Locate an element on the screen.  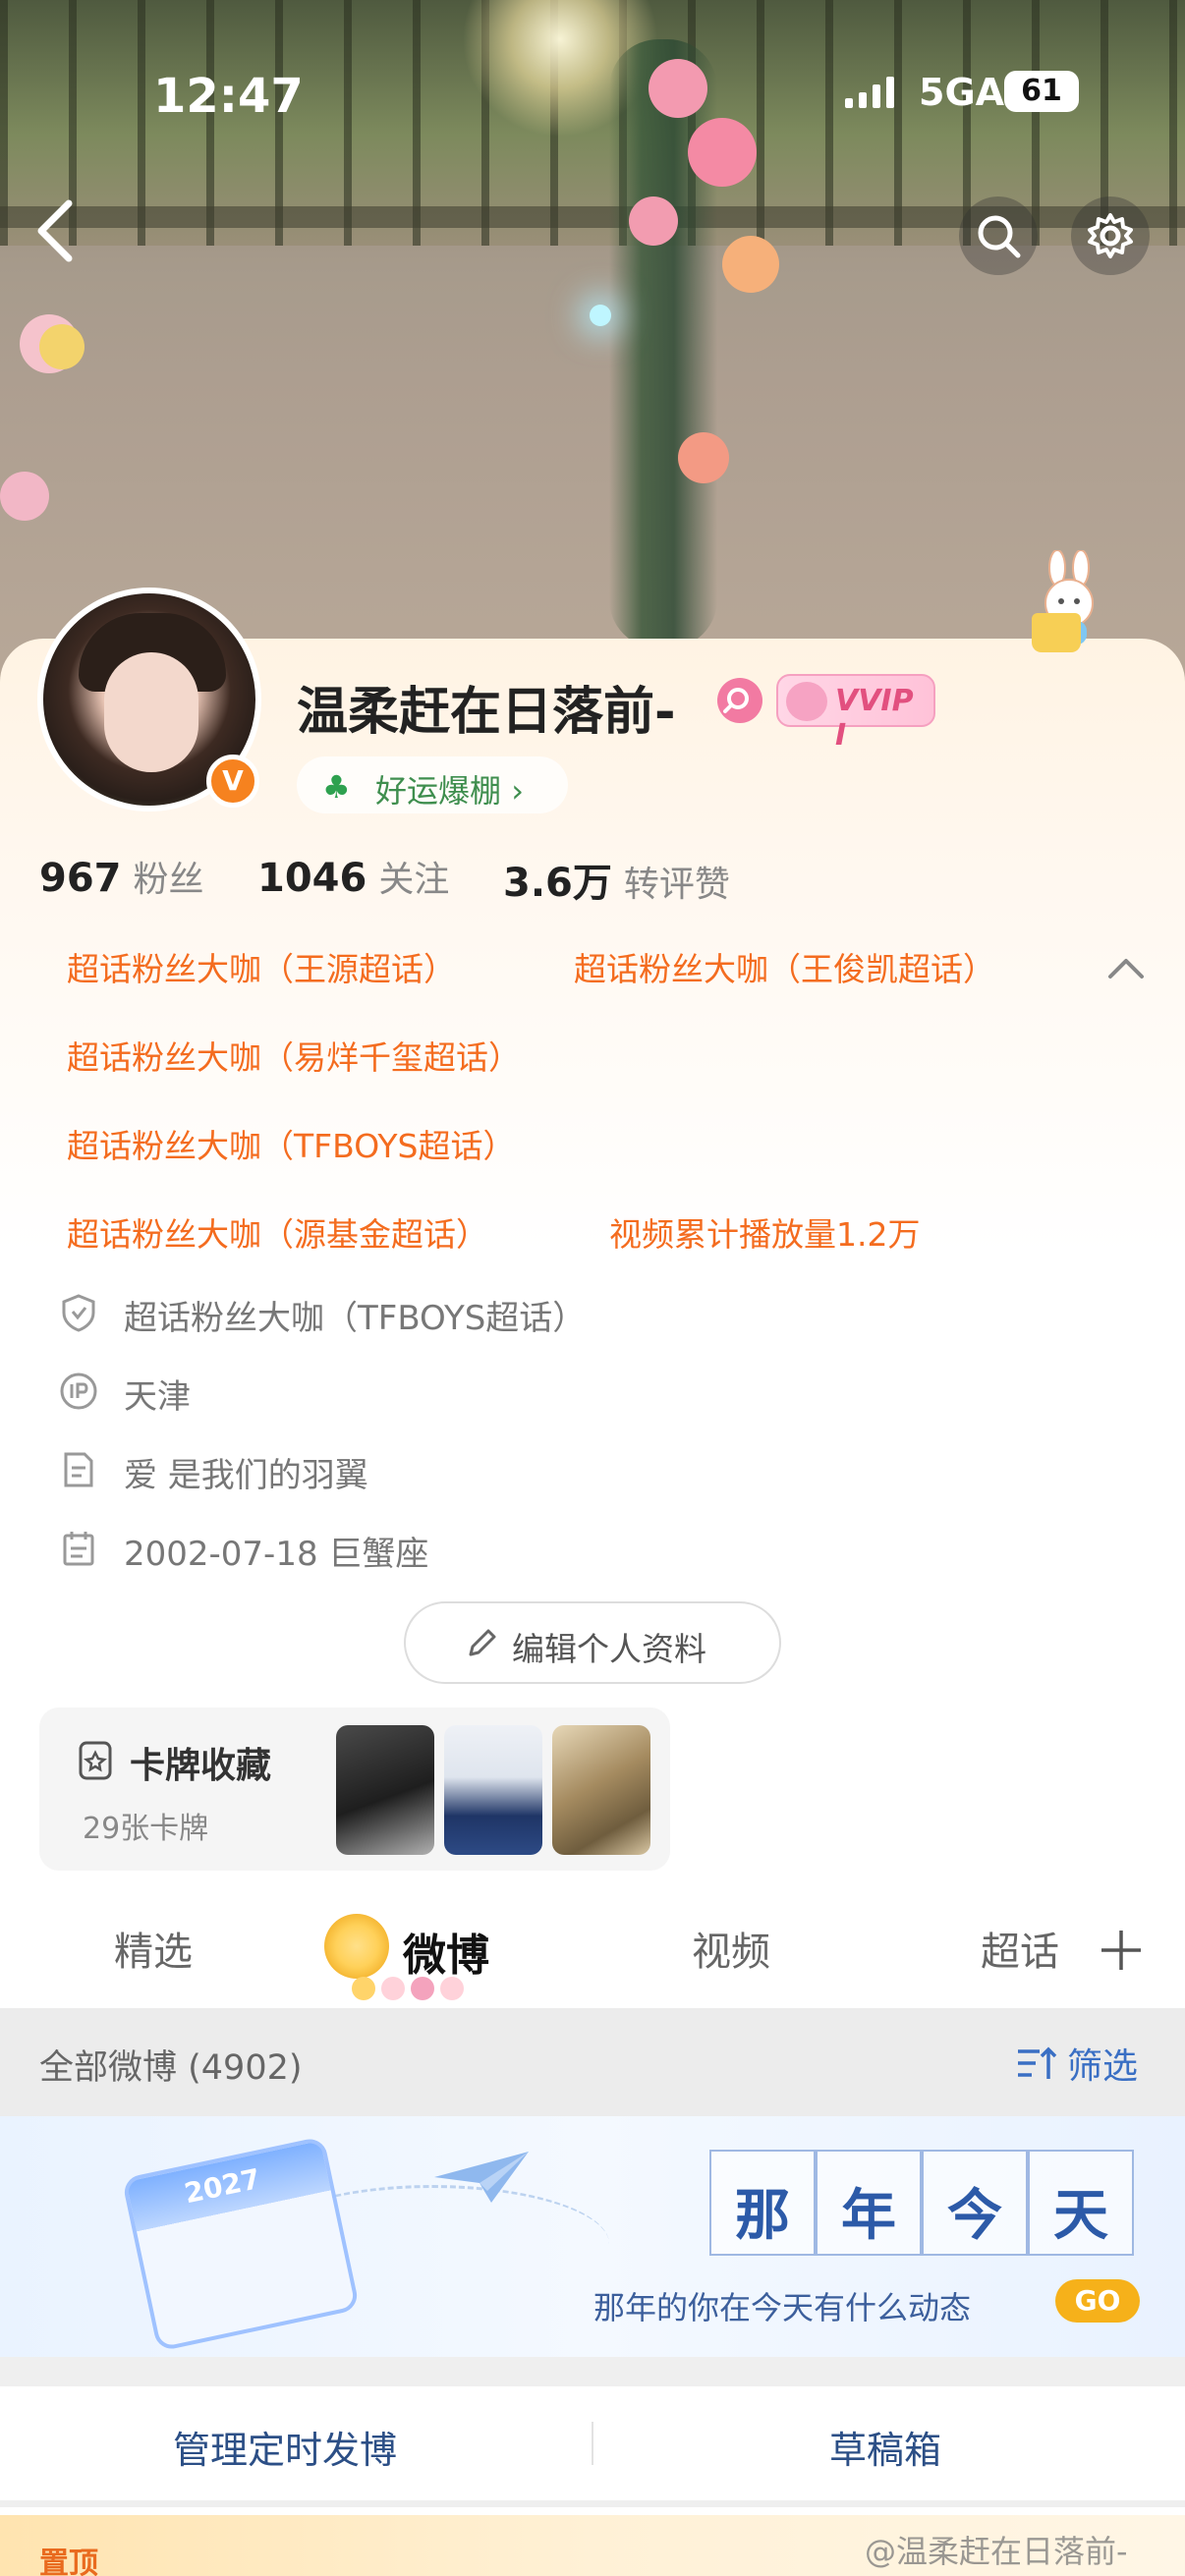
stat-following: 1046 关注 is located at coordinates (353, 876).